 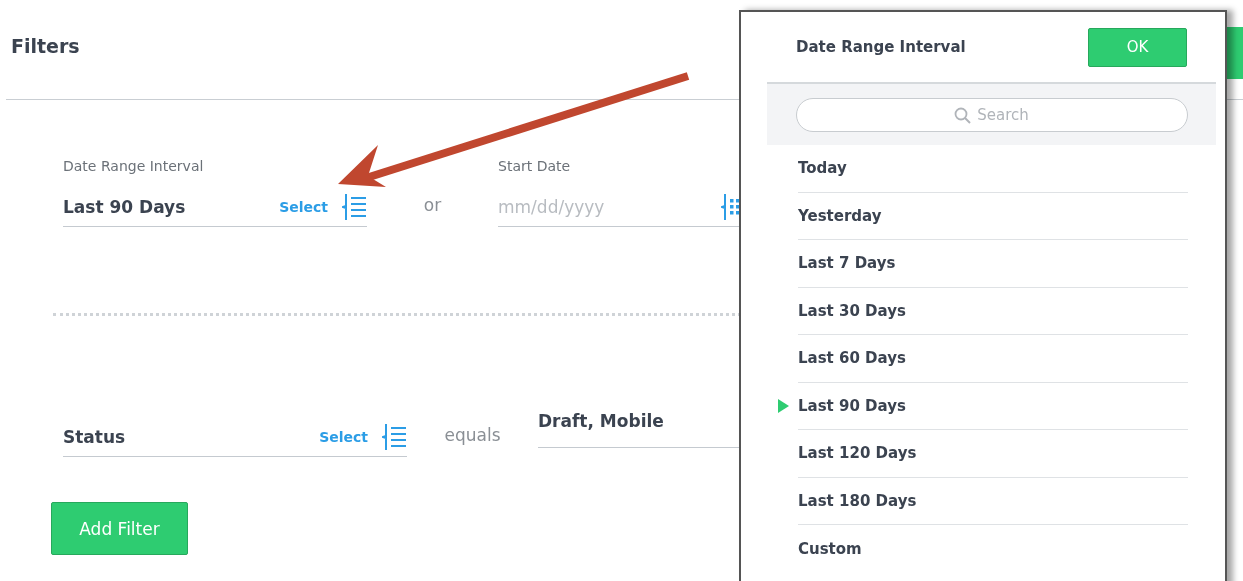 I want to click on list-item: Last 120 Days, so click(x=983, y=454).